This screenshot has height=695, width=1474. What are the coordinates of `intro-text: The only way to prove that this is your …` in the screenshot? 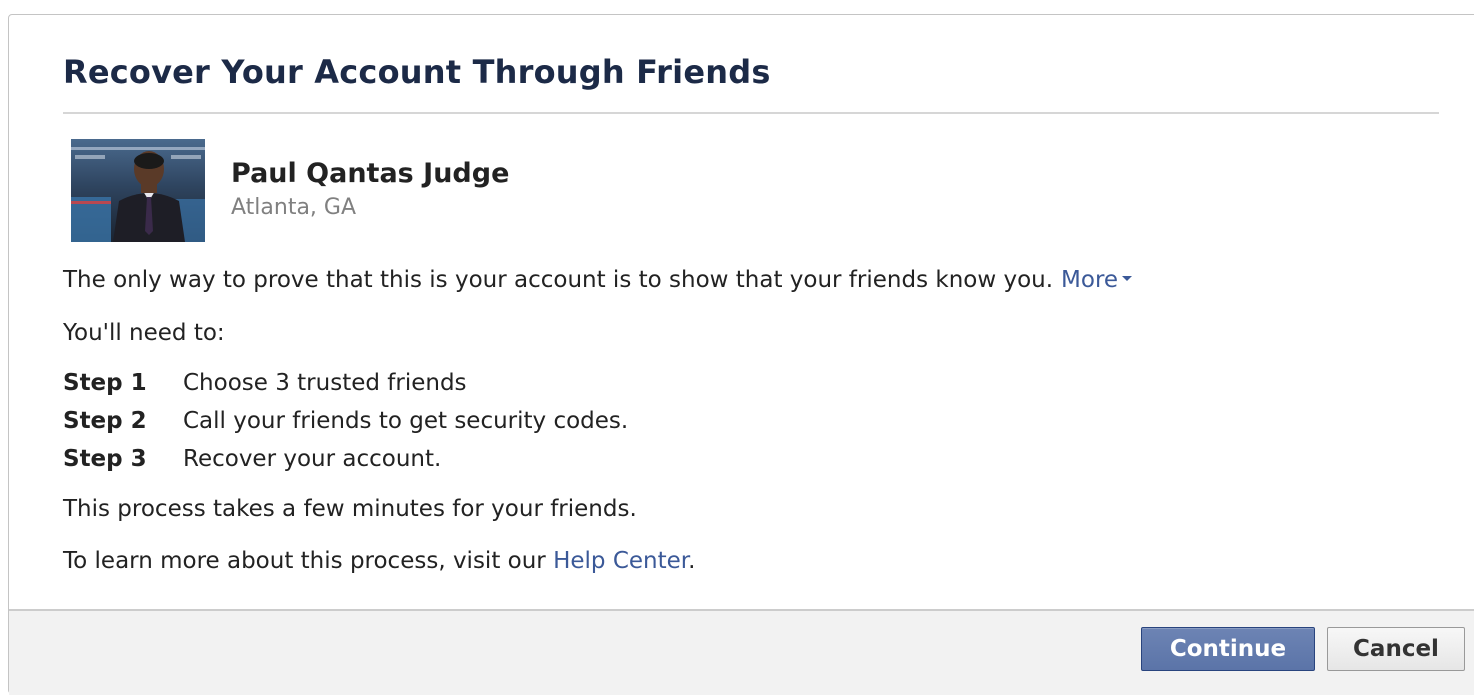 It's located at (558, 280).